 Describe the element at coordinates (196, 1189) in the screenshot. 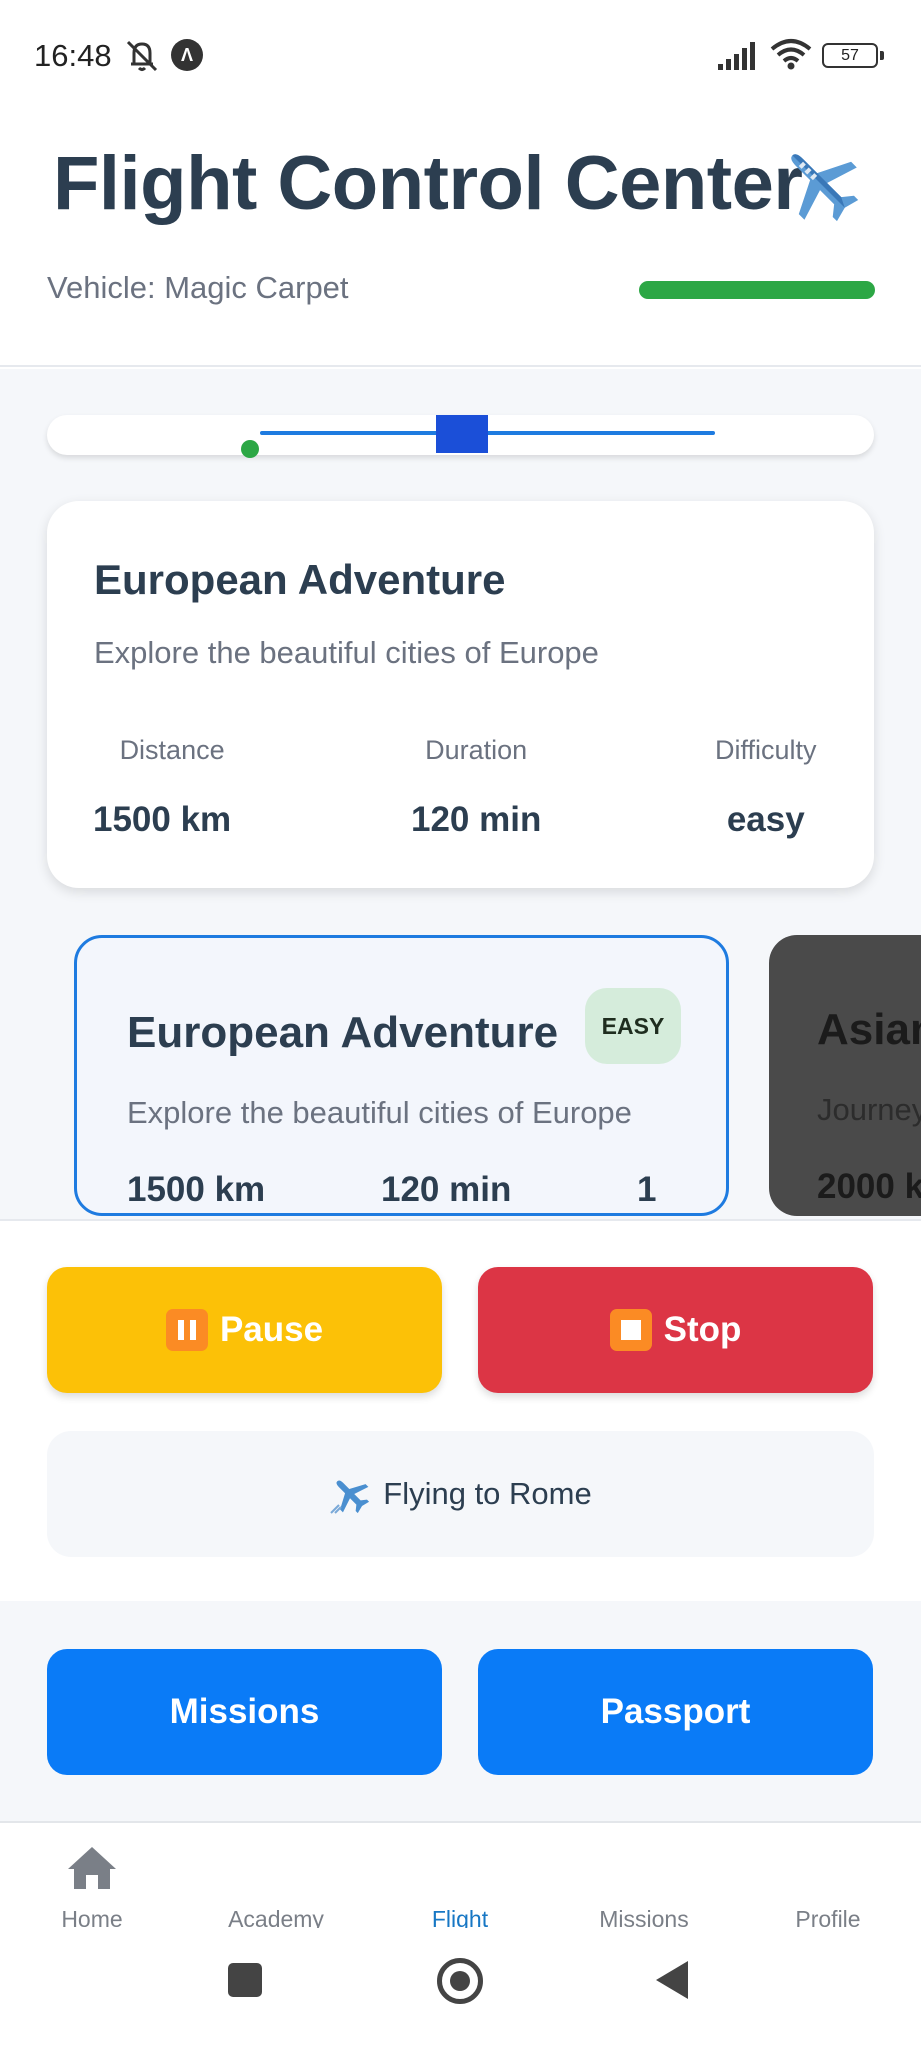

I see `mission-card-distance: 1500 km` at that location.